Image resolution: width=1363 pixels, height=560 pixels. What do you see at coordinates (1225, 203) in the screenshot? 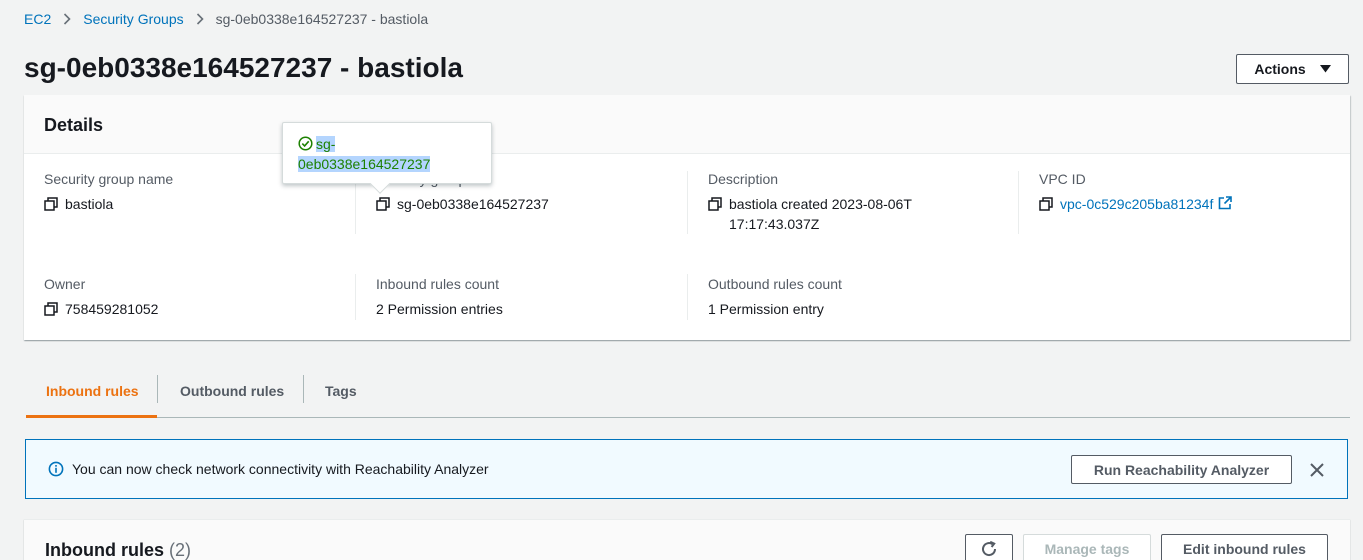
I see `external-link-icon` at bounding box center [1225, 203].